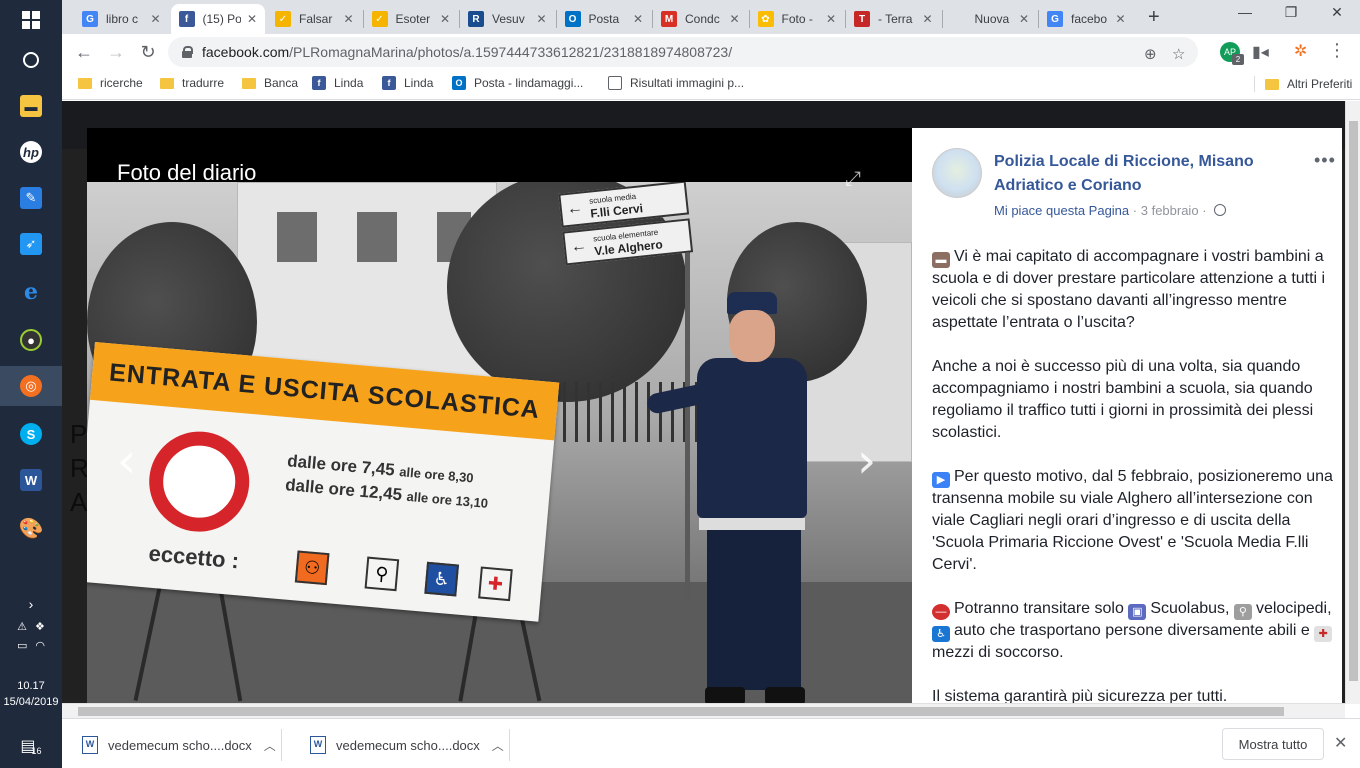 Image resolution: width=1360 pixels, height=768 pixels. I want to click on tab-10: Nuova sch ✕, so click(990, 19).